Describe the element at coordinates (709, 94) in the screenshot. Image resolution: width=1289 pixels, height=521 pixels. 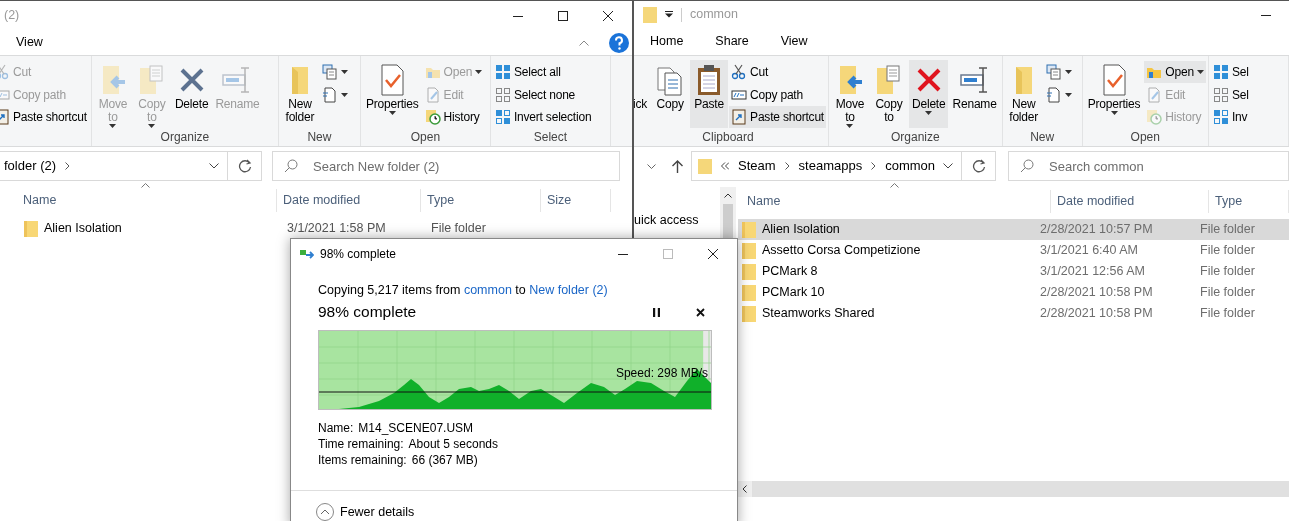
I see `ribbon-button: Paste` at that location.